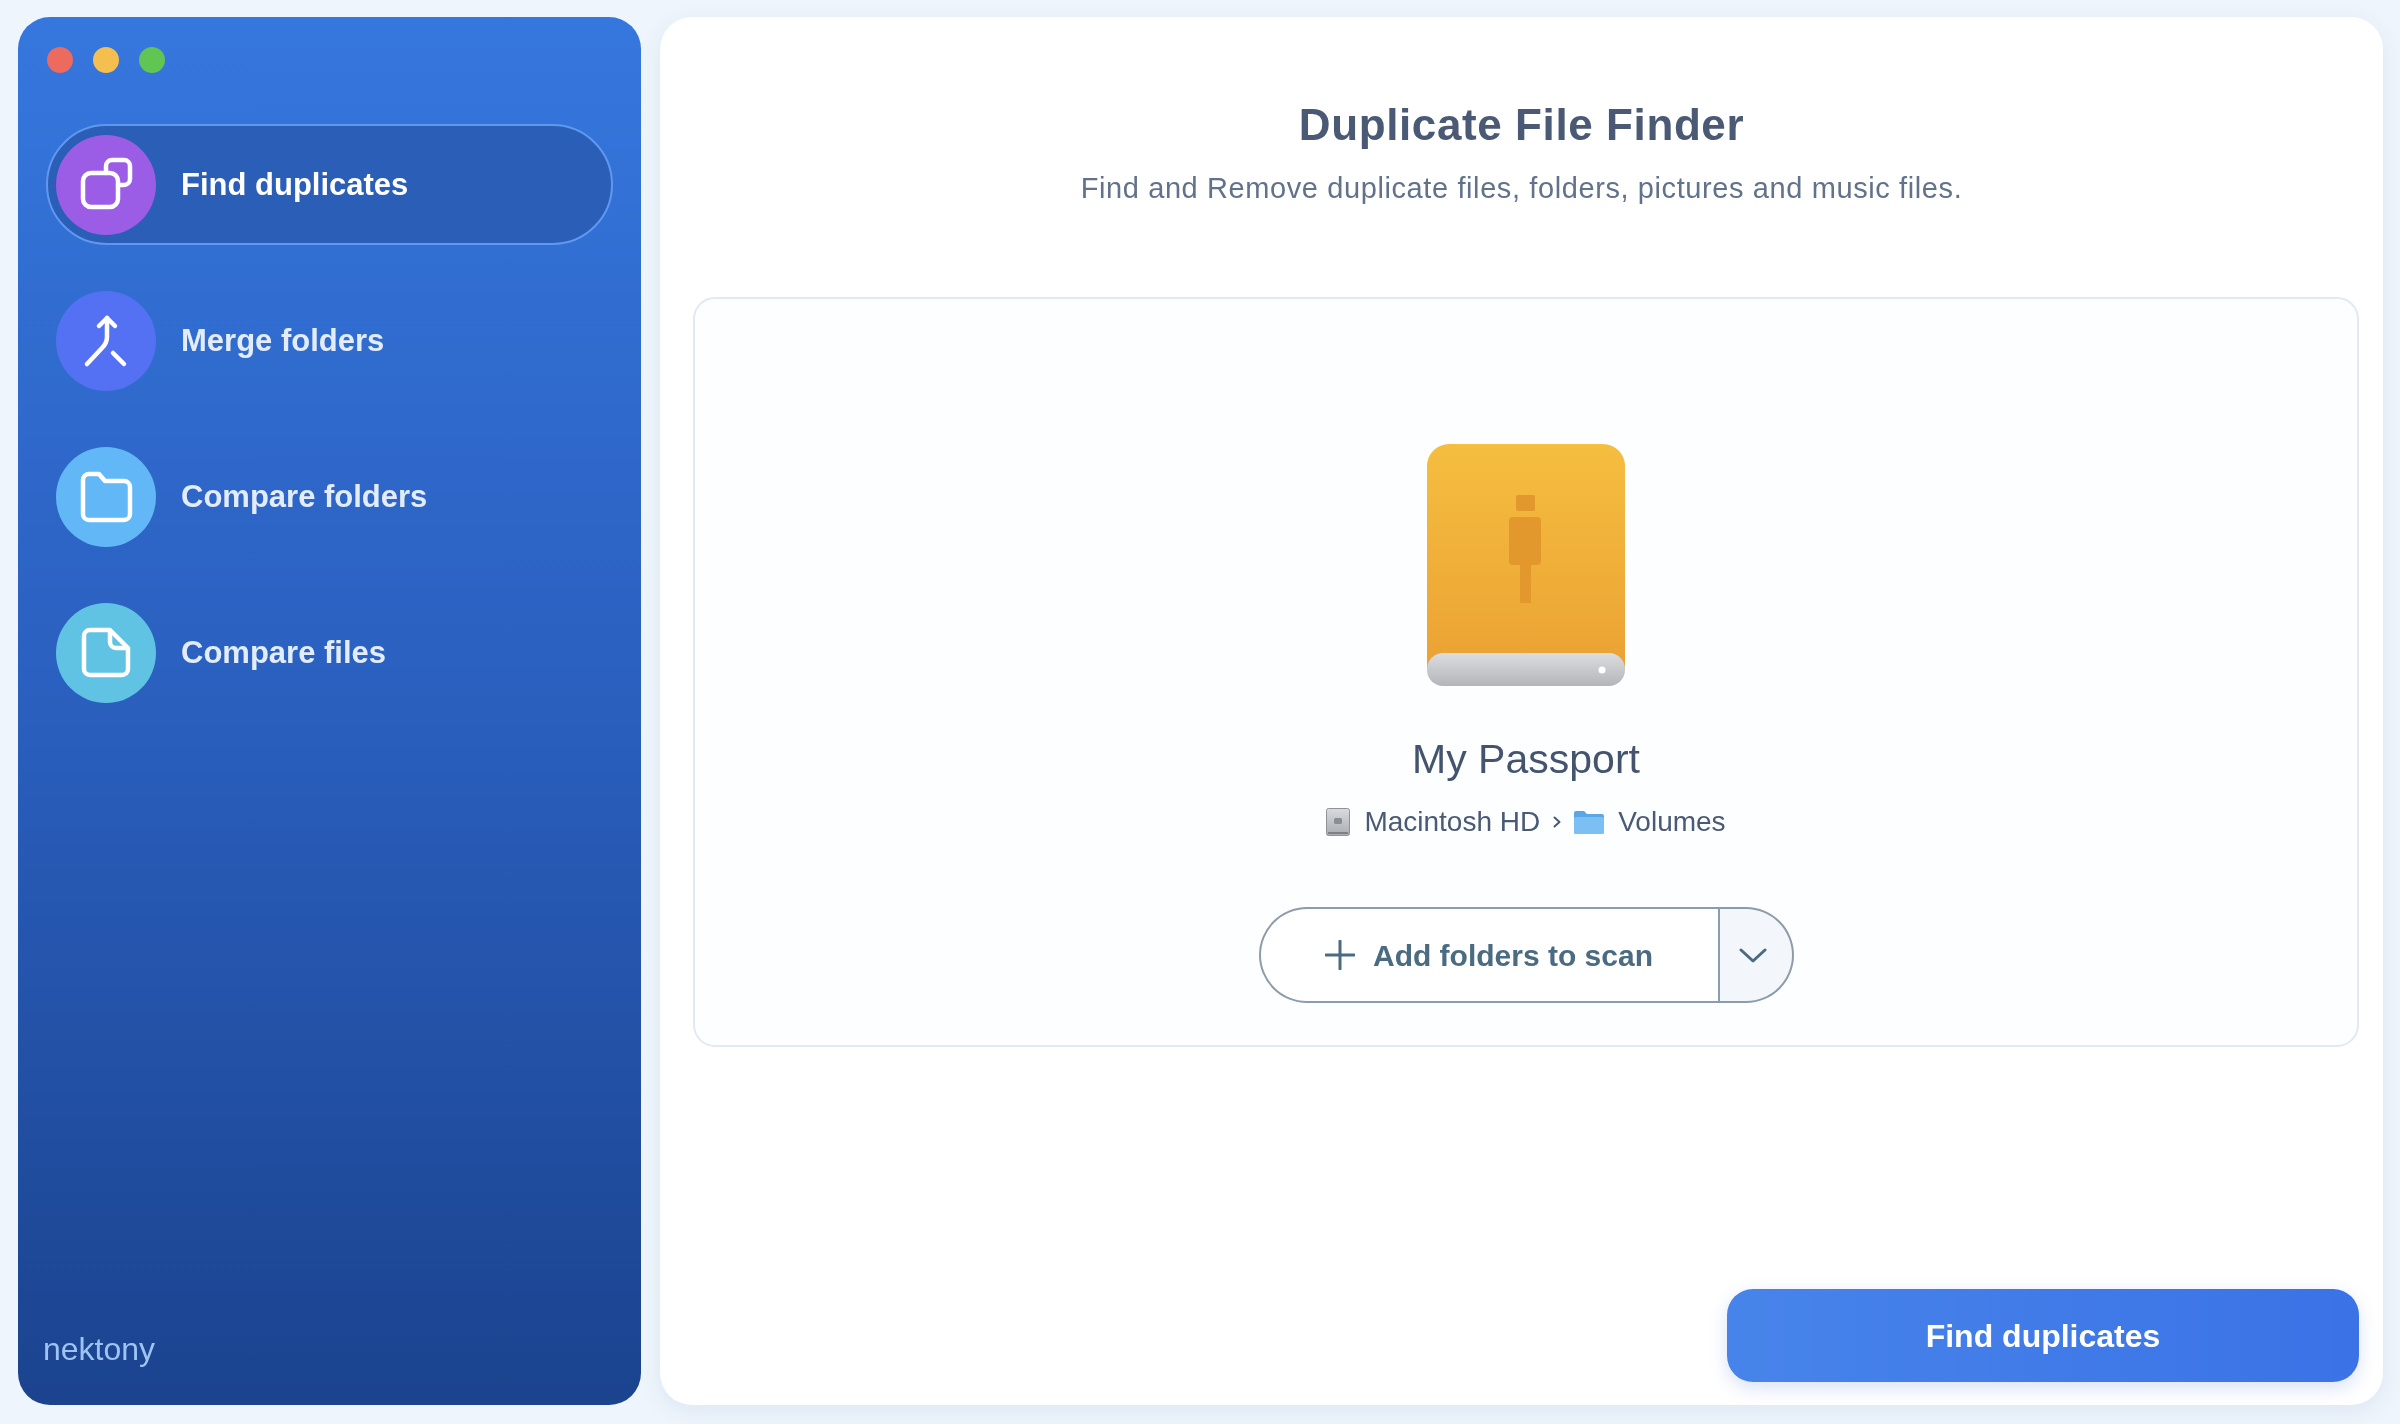  Describe the element at coordinates (1339, 955) in the screenshot. I see `plus-icon` at that location.